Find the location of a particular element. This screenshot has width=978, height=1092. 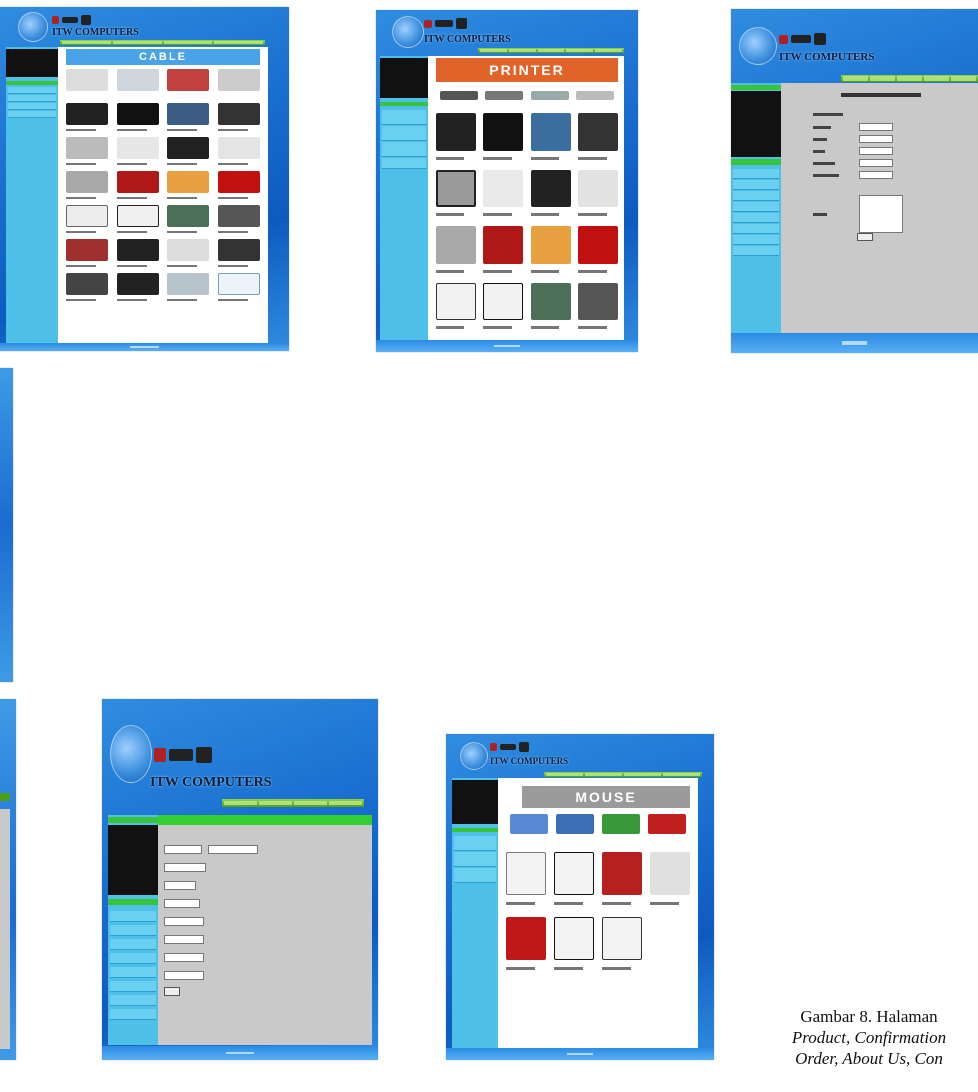

device-images is located at coordinates (71, 20).